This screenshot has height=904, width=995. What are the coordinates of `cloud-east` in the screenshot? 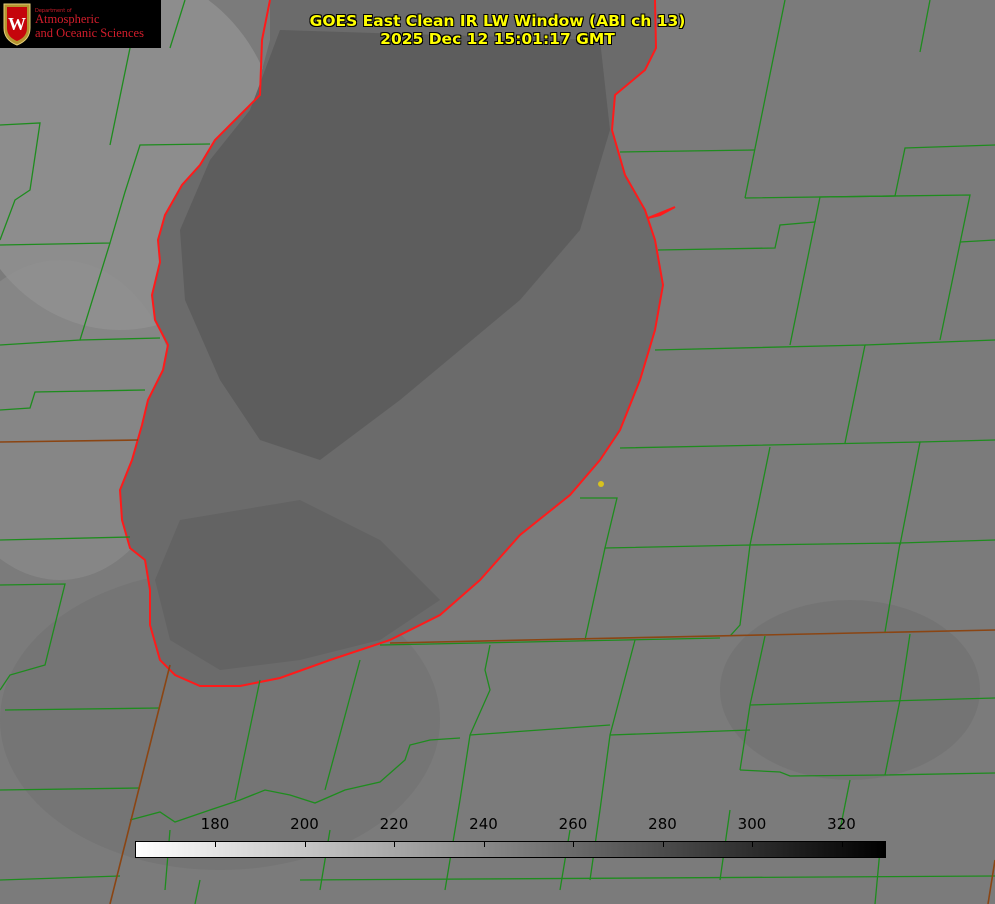 It's located at (850, 690).